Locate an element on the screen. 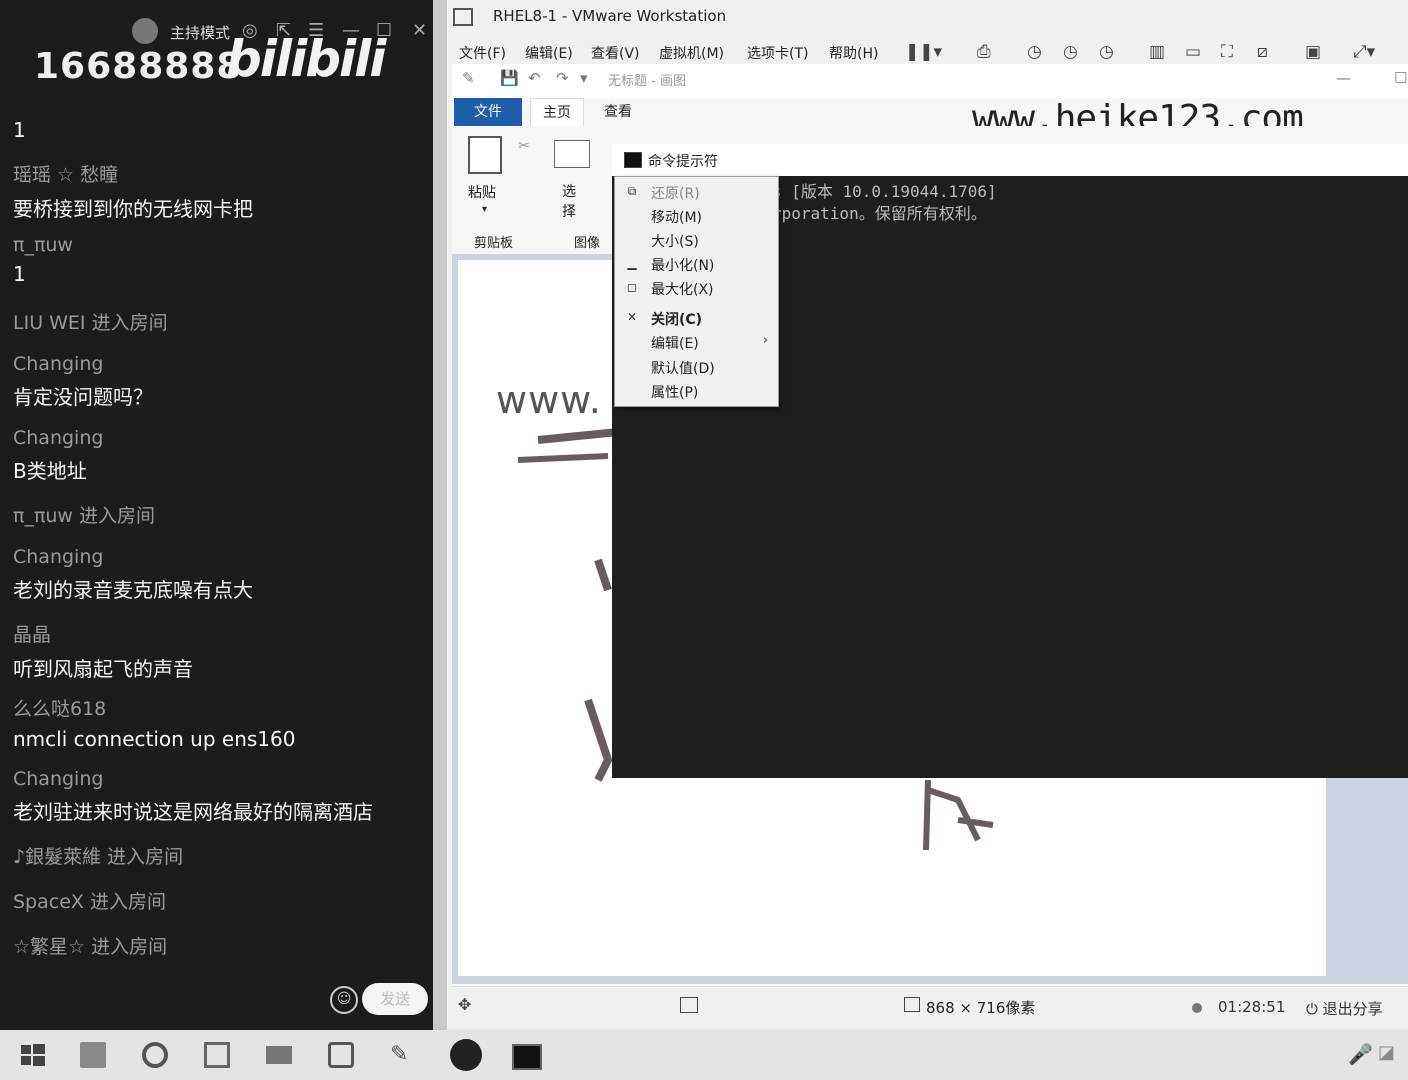 The width and height of the screenshot is (1408, 1080). cut-icon: ✂ is located at coordinates (524, 146).